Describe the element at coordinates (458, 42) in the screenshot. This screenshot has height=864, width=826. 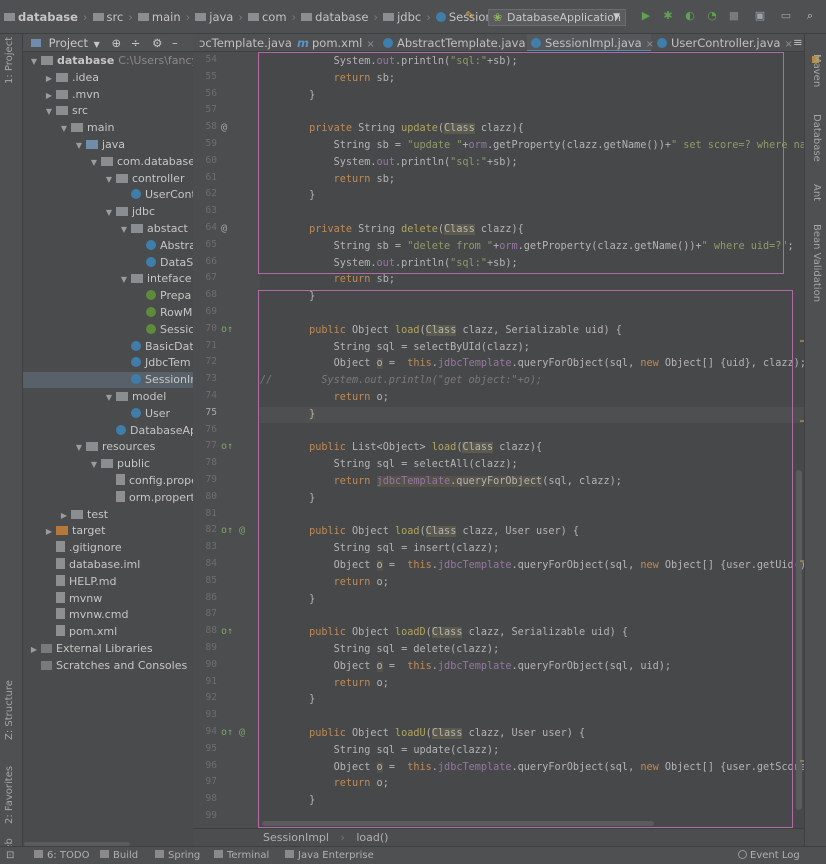
I see `tab-abstracttemplate-java: AbstractTemplate.java×` at that location.